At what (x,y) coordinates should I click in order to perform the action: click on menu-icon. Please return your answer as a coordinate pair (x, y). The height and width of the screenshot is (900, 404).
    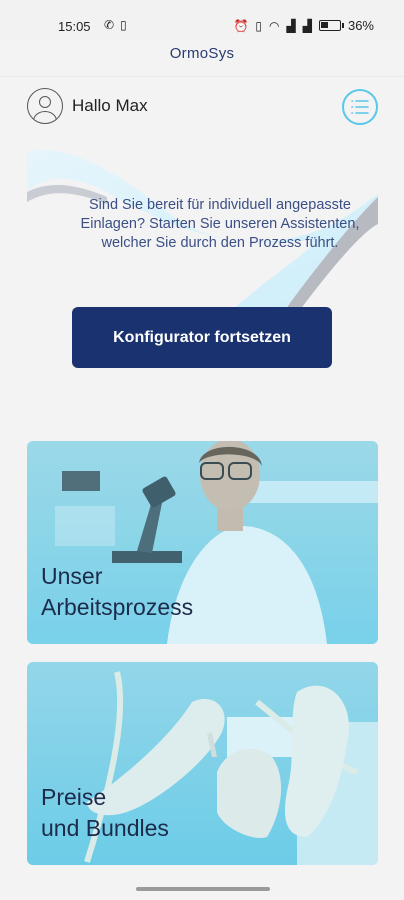
    Looking at the image, I should click on (360, 107).